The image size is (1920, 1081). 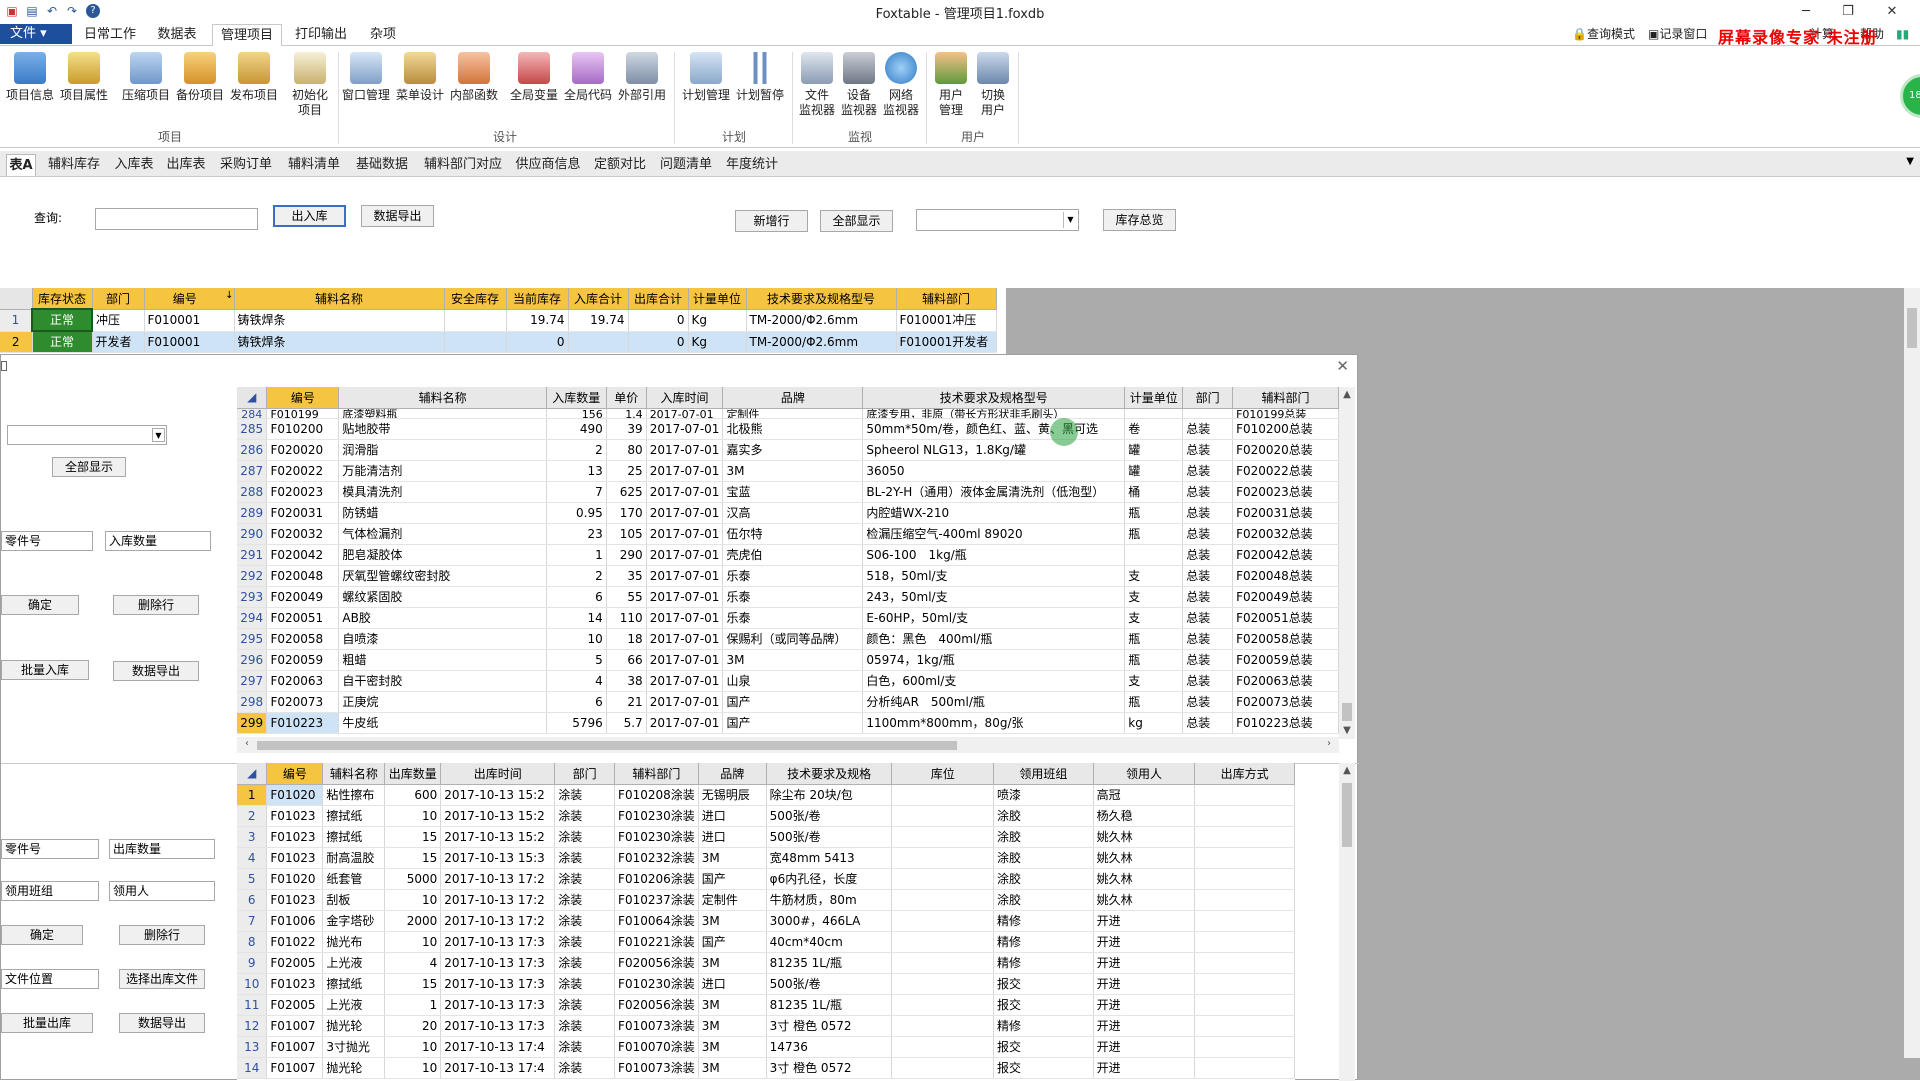 What do you see at coordinates (413, 1026) in the screenshot?
I see `cell: 20` at bounding box center [413, 1026].